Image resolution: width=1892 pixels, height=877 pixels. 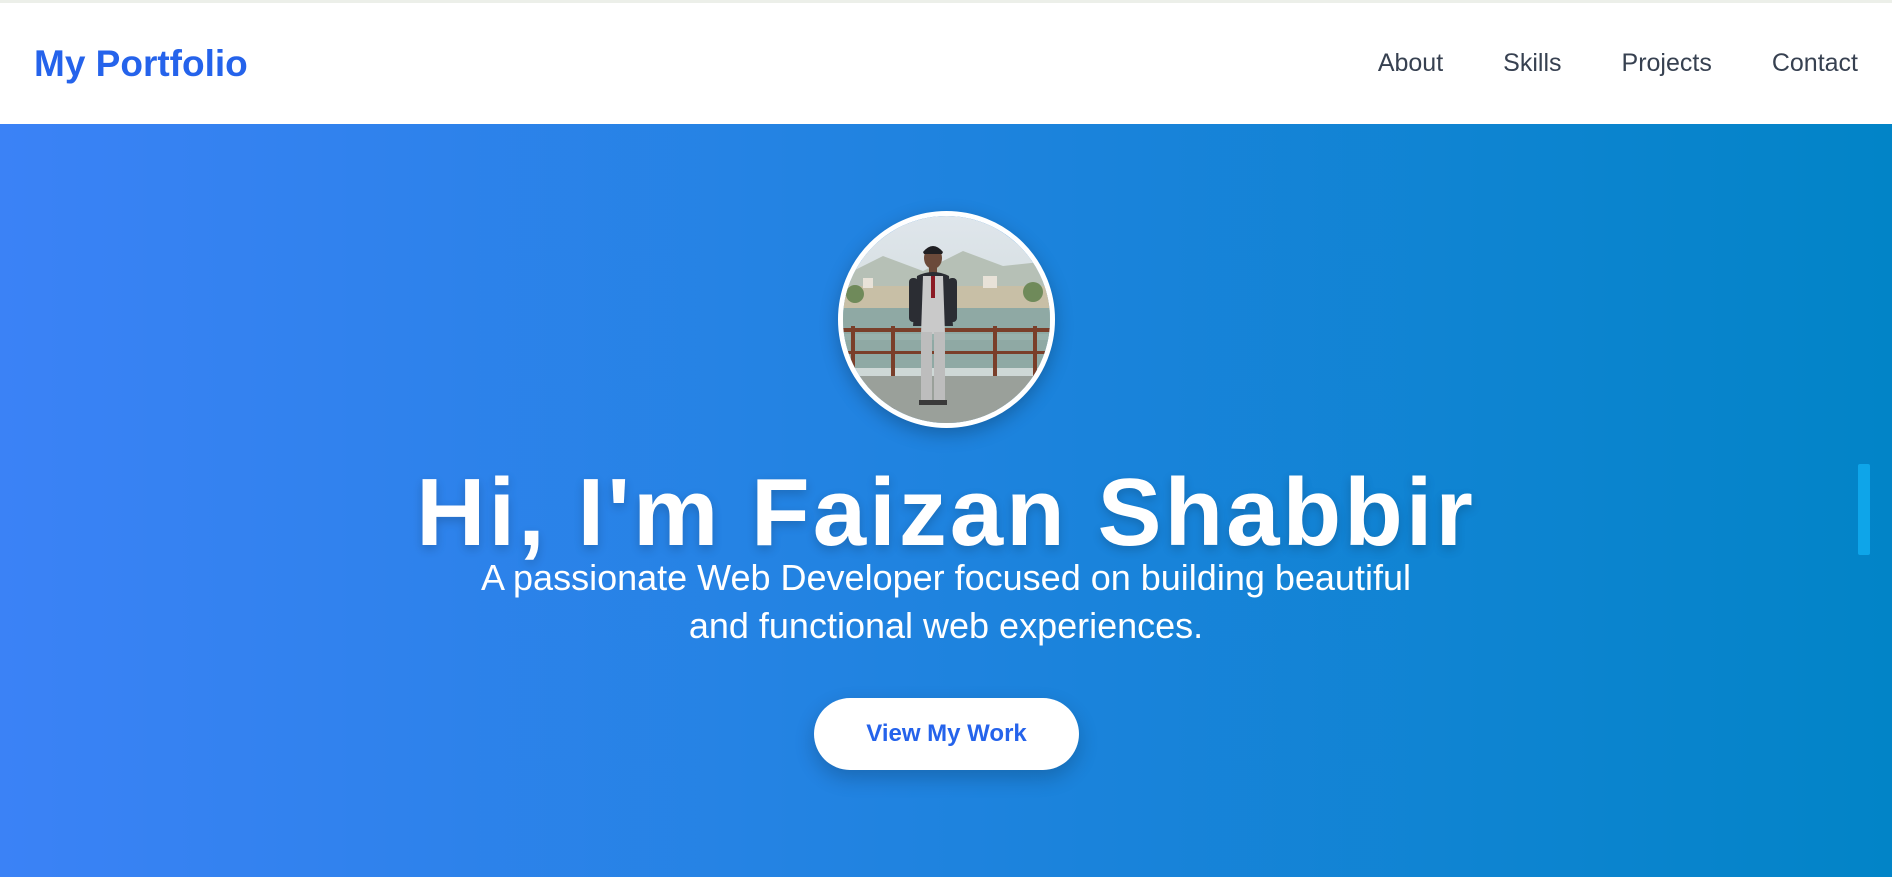 I want to click on nav-link-skills: Skills, so click(x=1532, y=63).